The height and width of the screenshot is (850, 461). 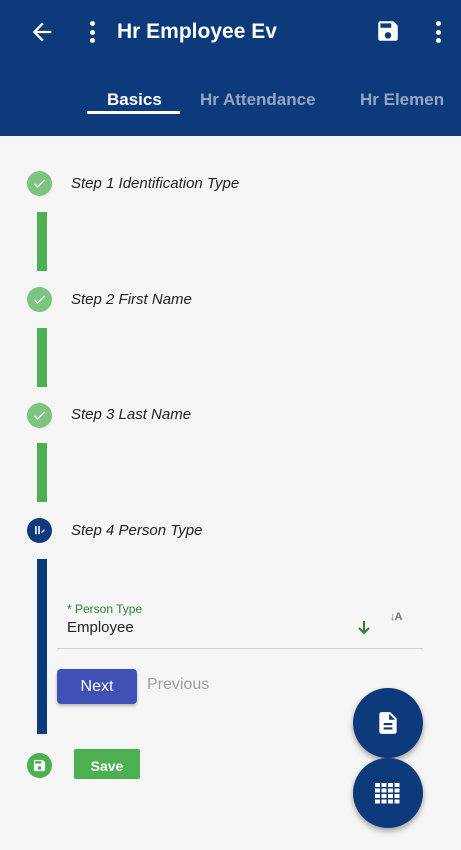 What do you see at coordinates (107, 764) in the screenshot?
I see `save-button: Save` at bounding box center [107, 764].